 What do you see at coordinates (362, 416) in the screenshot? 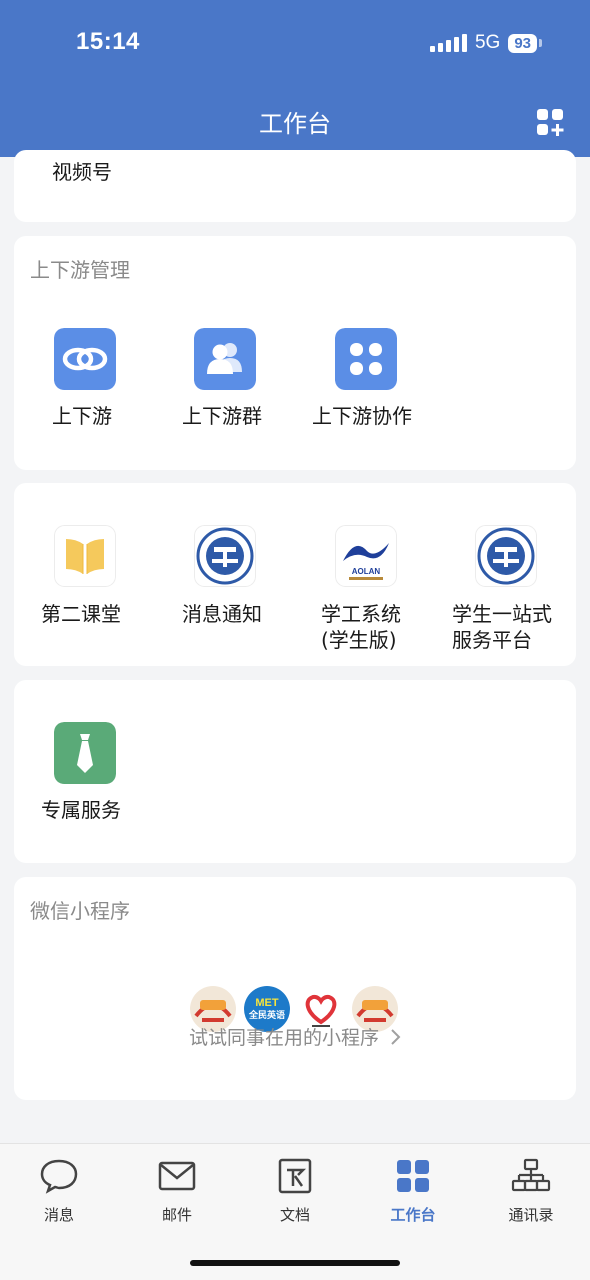
I see `app-label: 上下游协作` at bounding box center [362, 416].